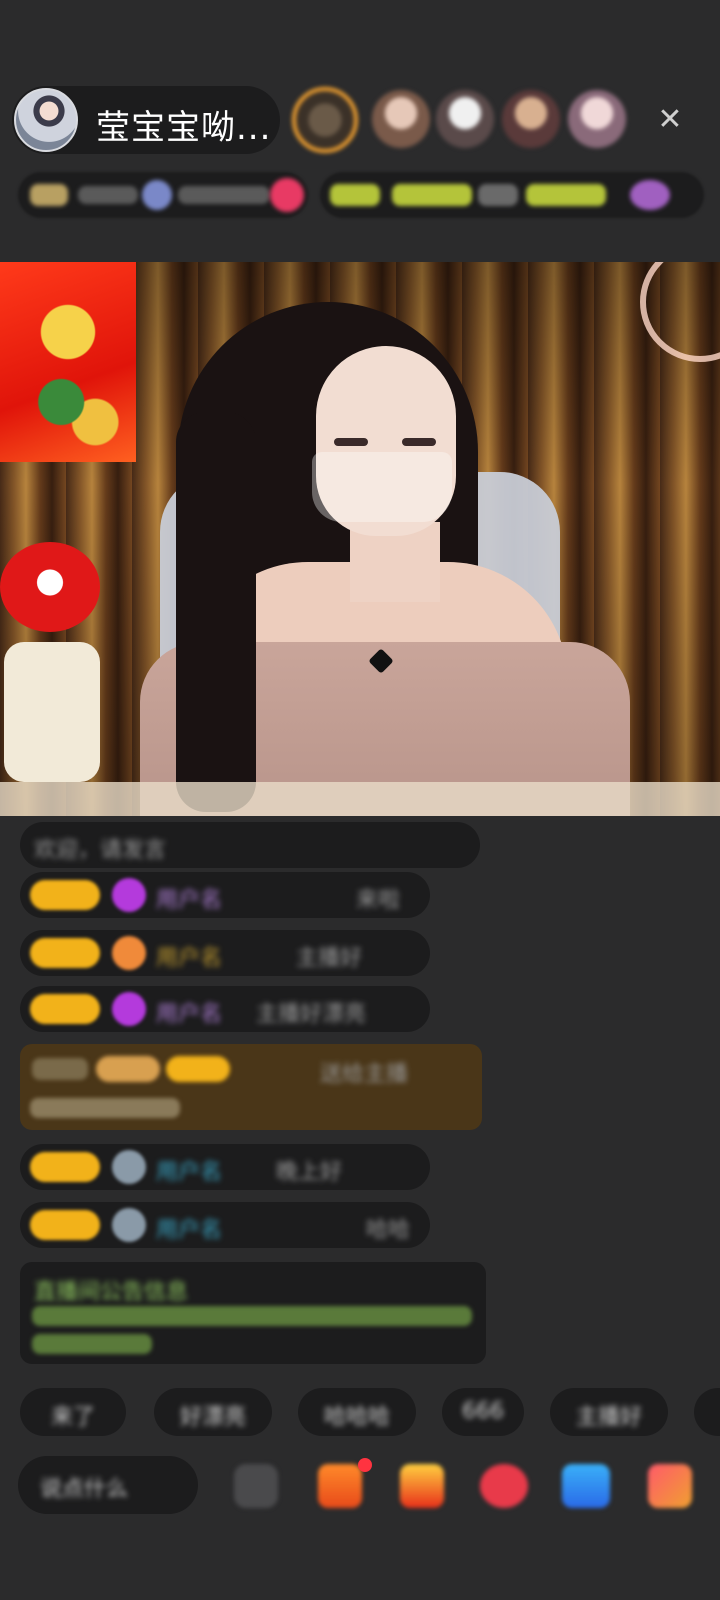 Image resolution: width=720 pixels, height=1600 pixels. I want to click on chat-message-text: 来啦, so click(378, 900).